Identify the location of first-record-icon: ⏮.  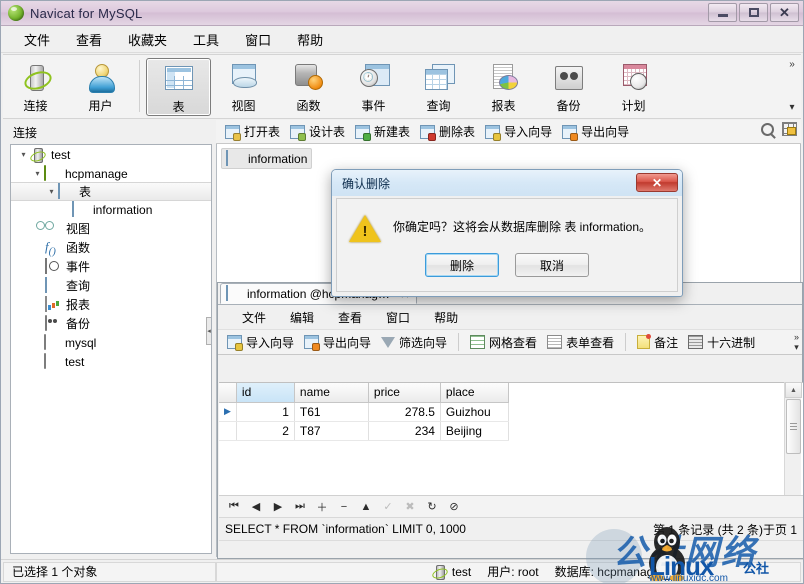
(234, 507).